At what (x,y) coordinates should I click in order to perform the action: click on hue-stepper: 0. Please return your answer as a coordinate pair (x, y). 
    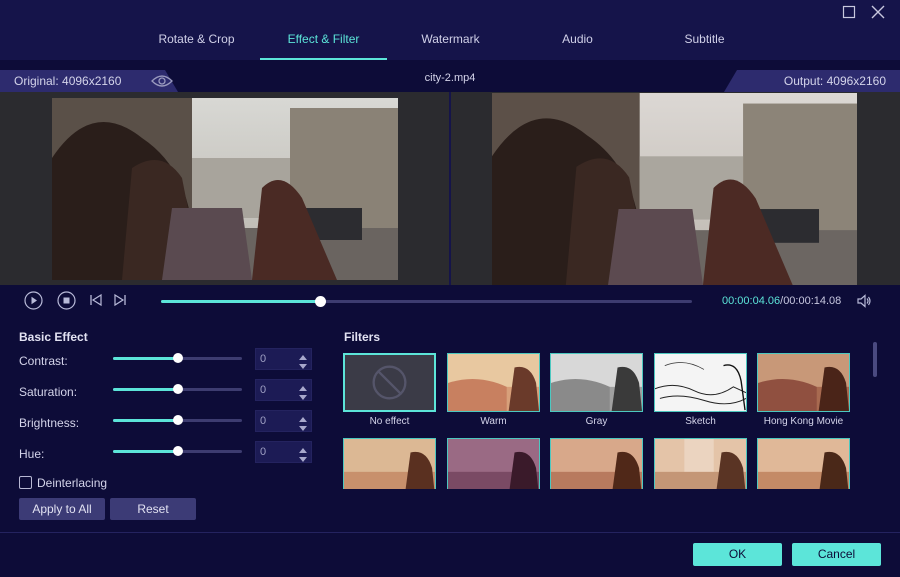
    Looking at the image, I should click on (283, 452).